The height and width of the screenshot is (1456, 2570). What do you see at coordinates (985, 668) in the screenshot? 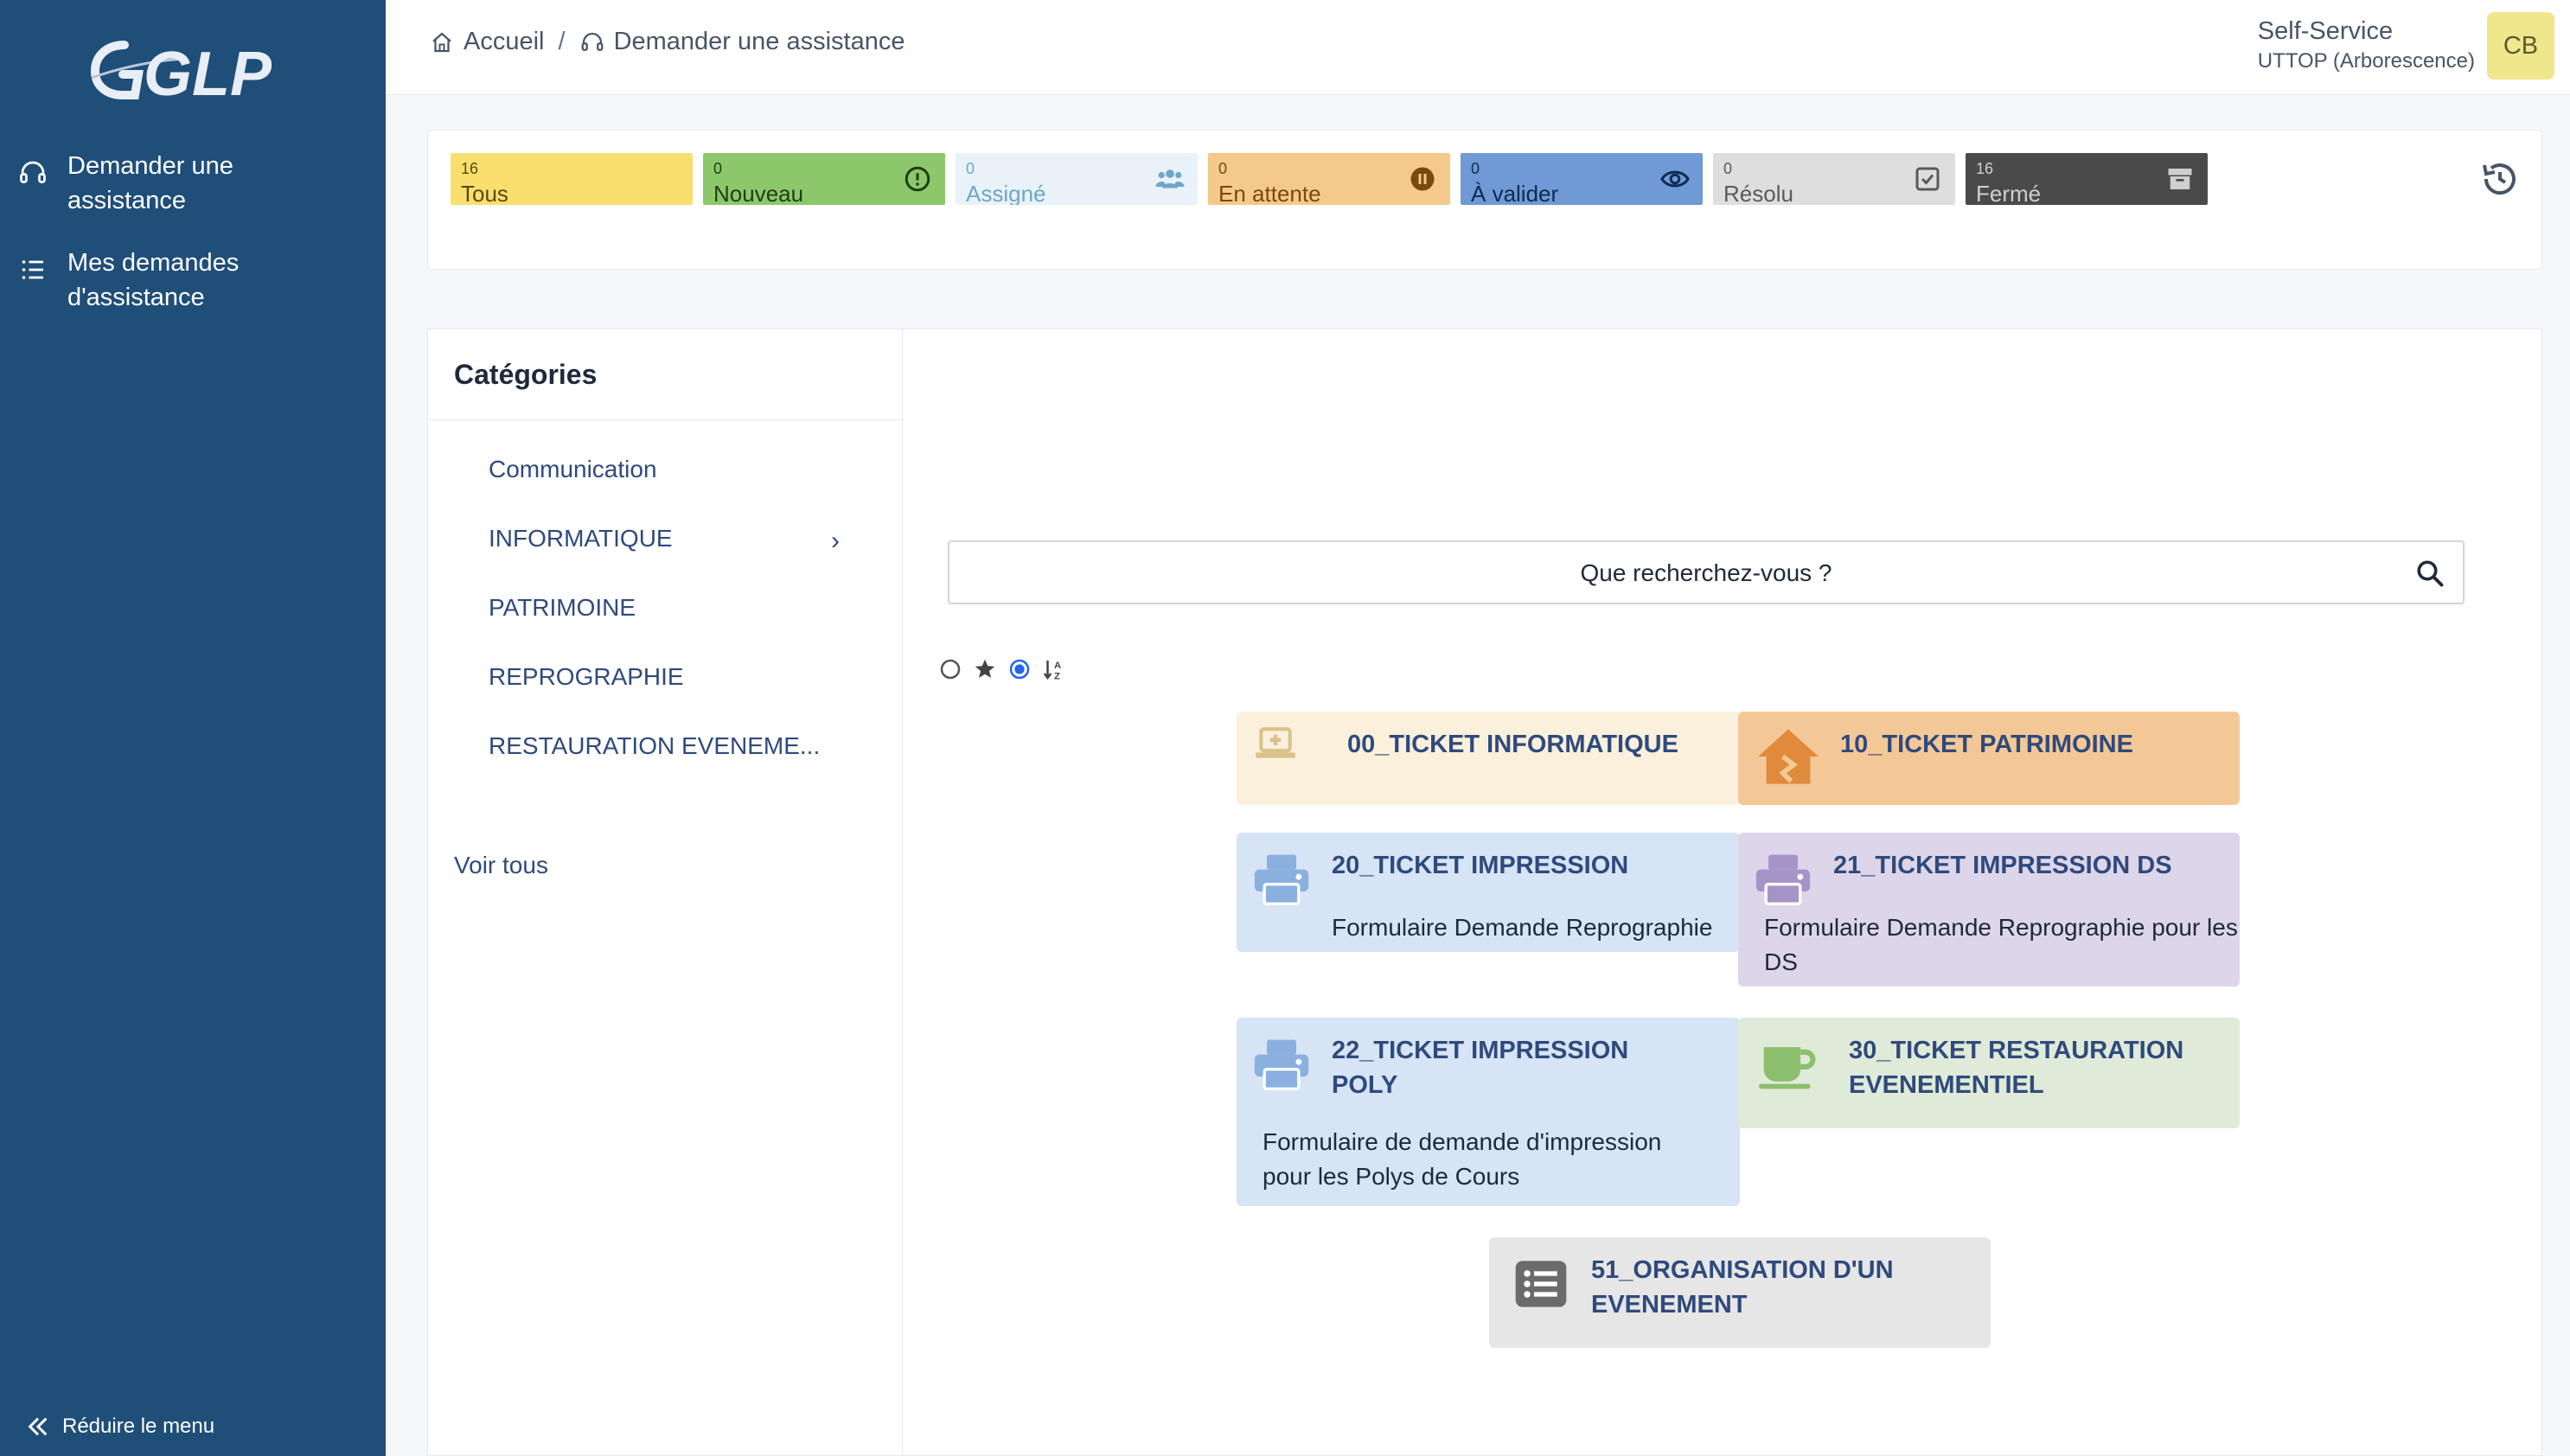
I see `star-icon` at bounding box center [985, 668].